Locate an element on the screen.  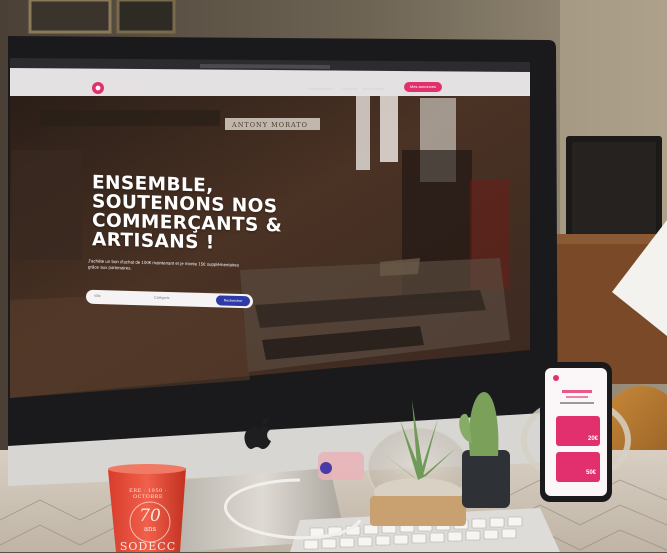
nav-link-annonces: Les annonces is located at coordinates (320, 88).